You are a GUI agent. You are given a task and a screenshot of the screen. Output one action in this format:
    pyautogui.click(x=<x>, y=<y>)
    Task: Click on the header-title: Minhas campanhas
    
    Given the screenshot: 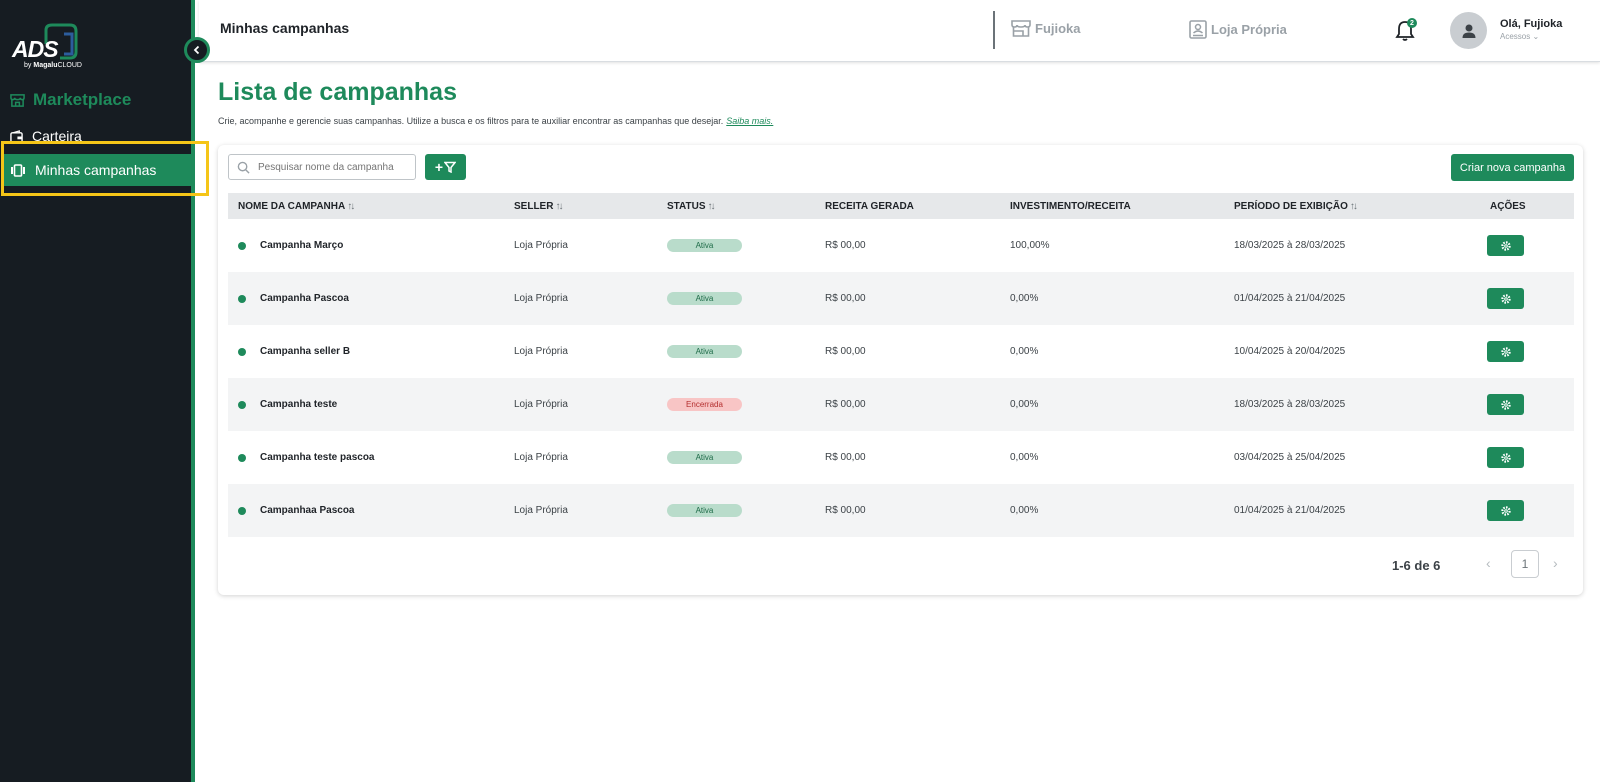 What is the action you would take?
    pyautogui.click(x=285, y=28)
    